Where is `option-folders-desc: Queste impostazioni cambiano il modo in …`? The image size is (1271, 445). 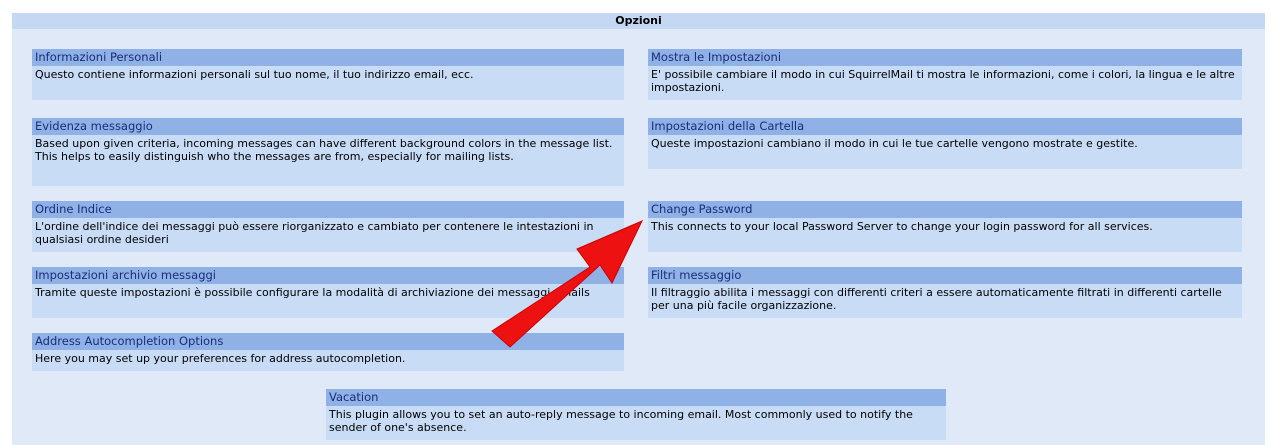
option-folders-desc: Queste impostazioni cambiano il modo in … is located at coordinates (945, 152).